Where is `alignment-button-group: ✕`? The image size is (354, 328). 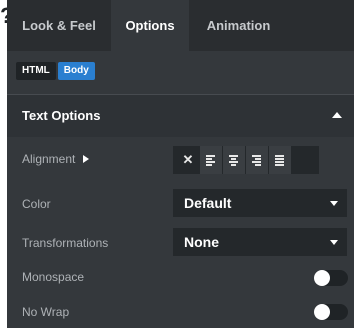
alignment-button-group: ✕ is located at coordinates (246, 160).